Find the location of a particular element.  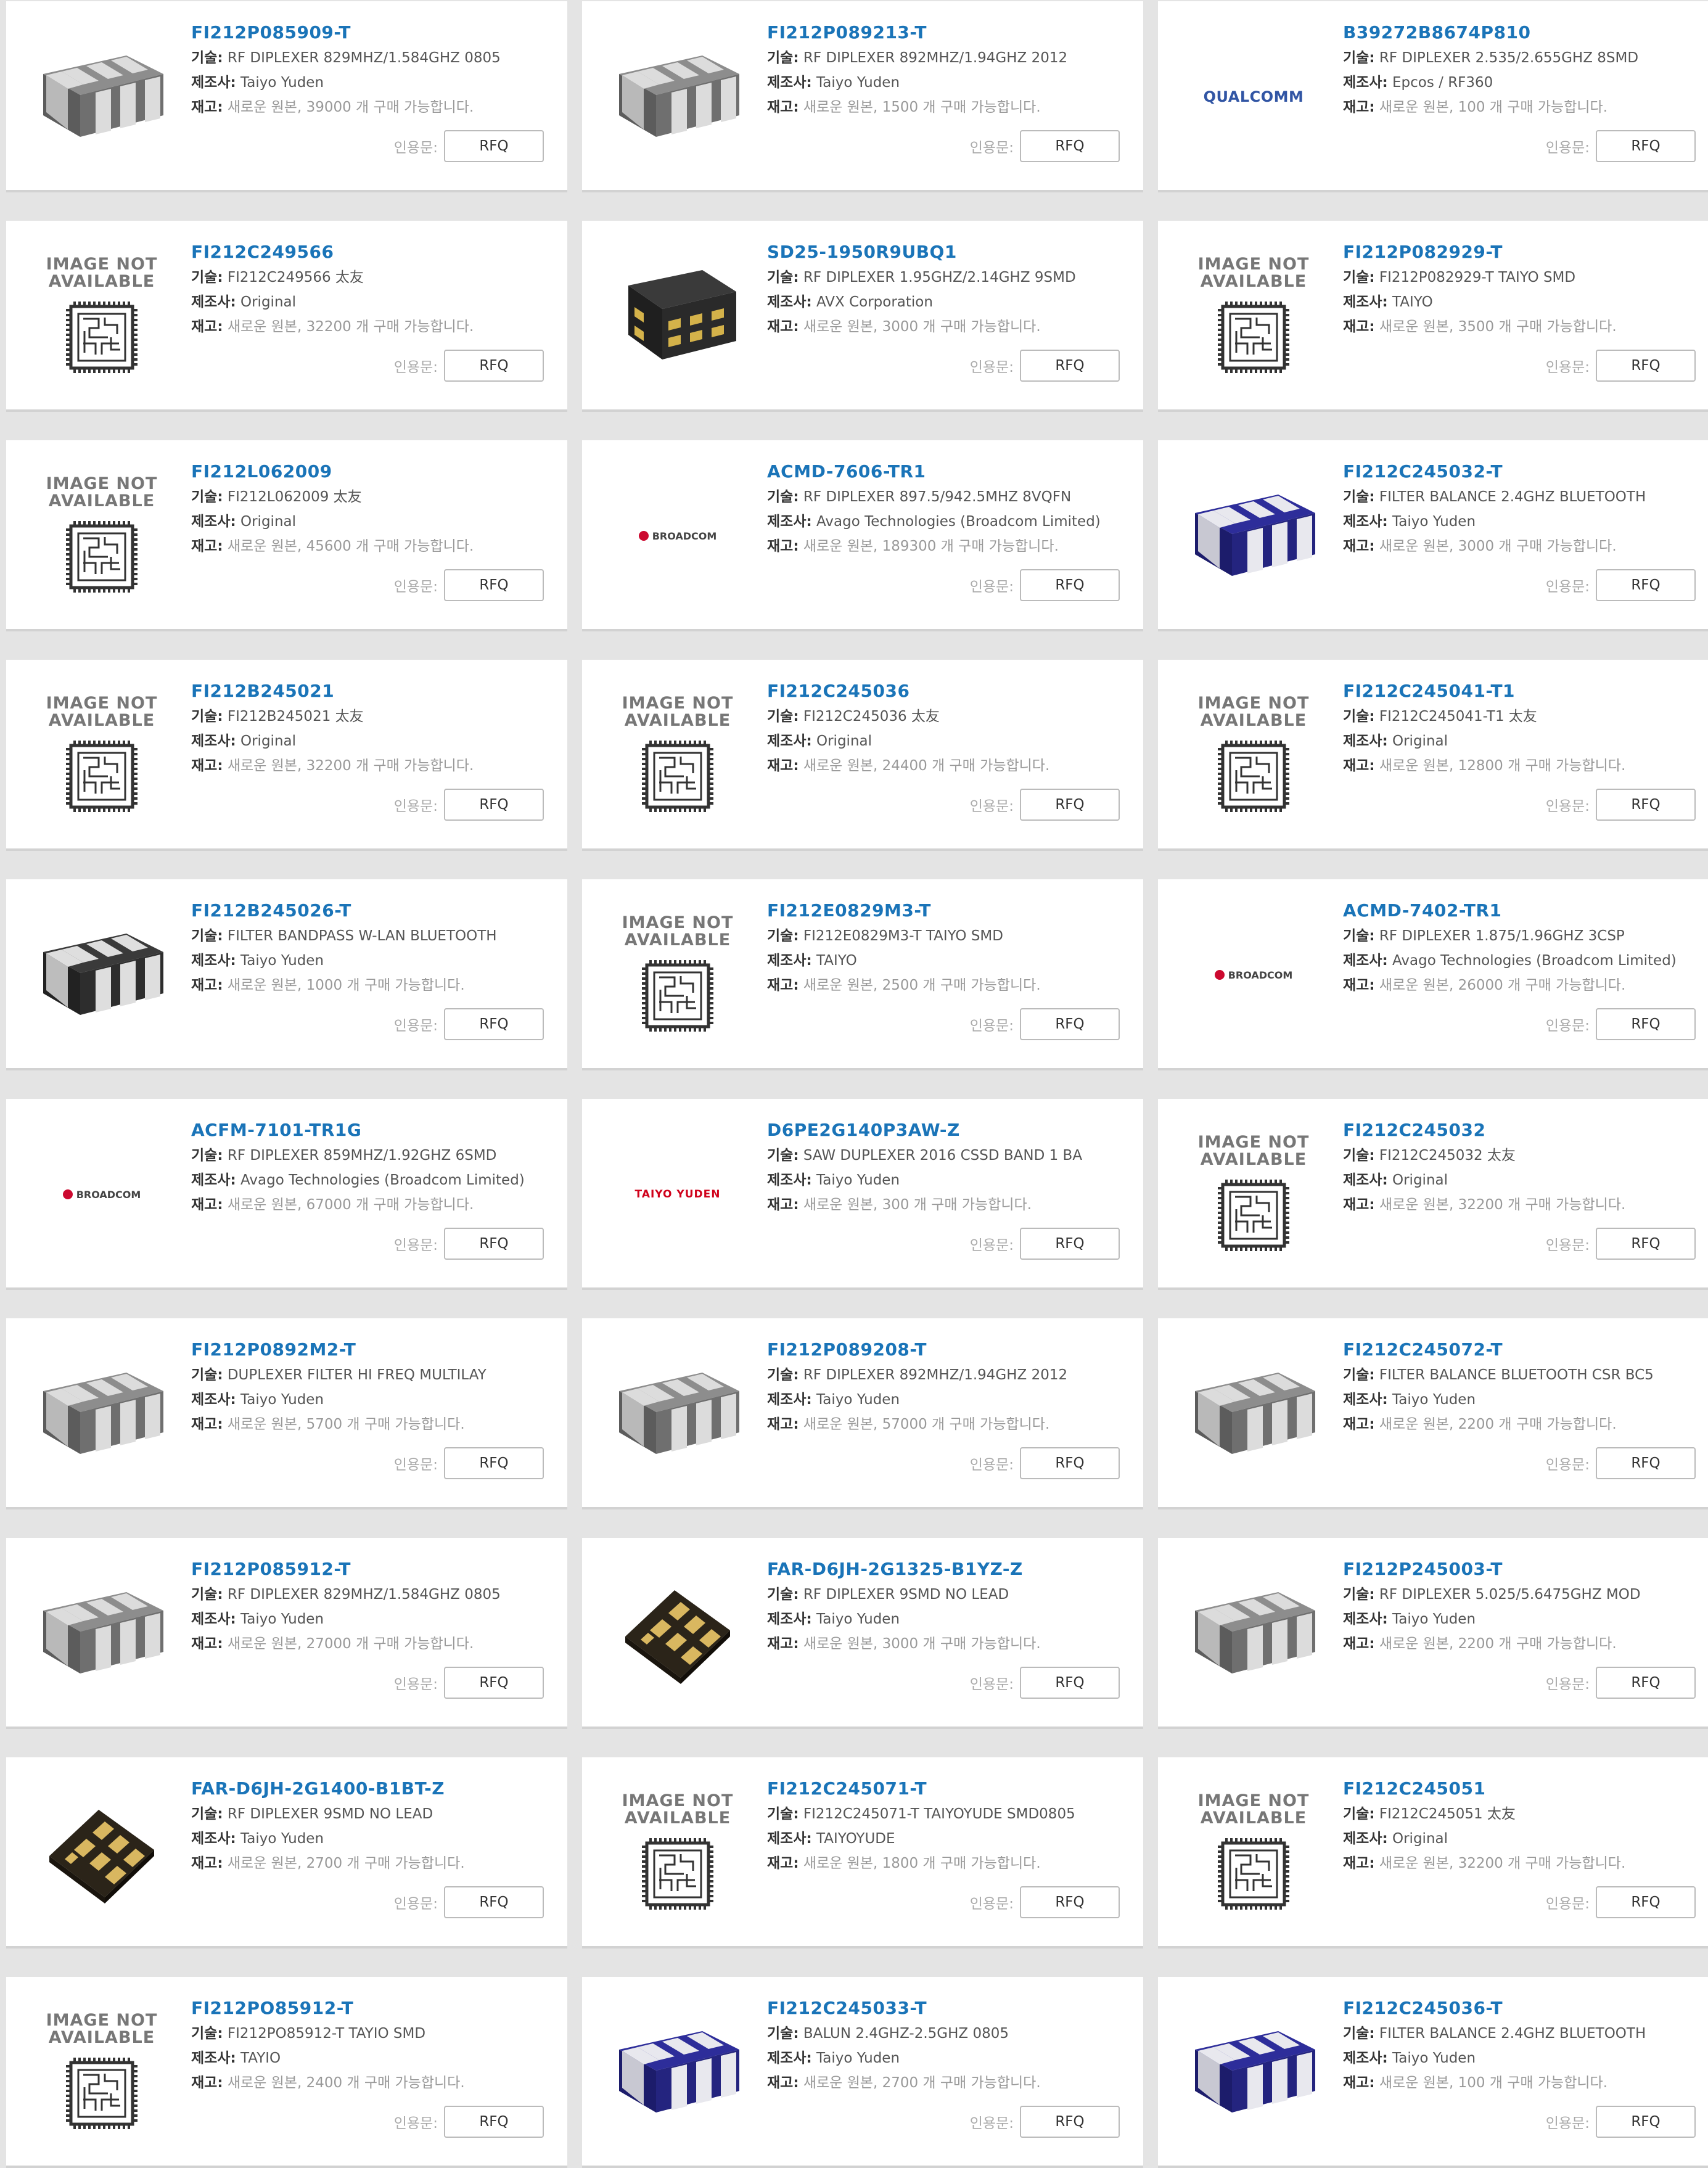

part-number-link: FI212C245071-T is located at coordinates (946, 1789).